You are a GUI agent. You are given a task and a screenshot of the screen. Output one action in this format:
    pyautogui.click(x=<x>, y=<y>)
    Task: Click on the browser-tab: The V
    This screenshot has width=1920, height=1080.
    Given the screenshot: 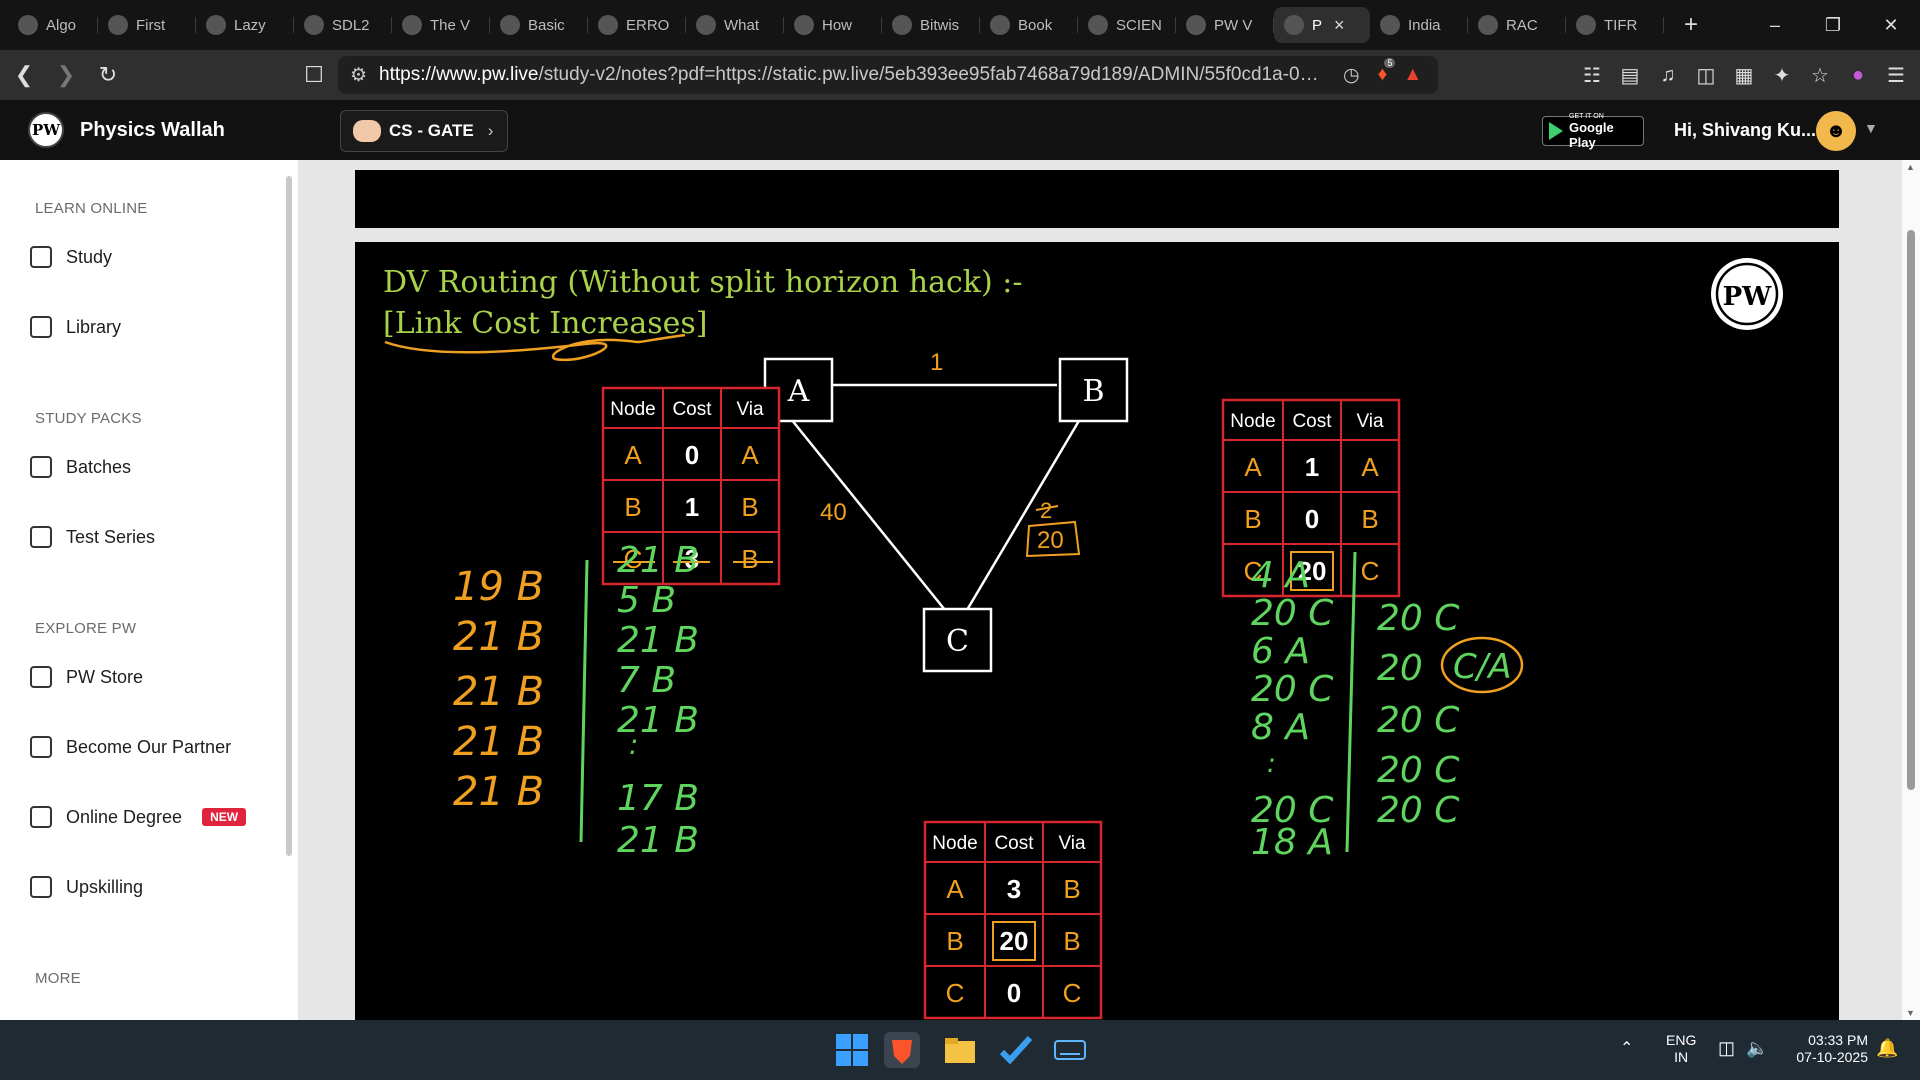 What is the action you would take?
    pyautogui.click(x=441, y=25)
    